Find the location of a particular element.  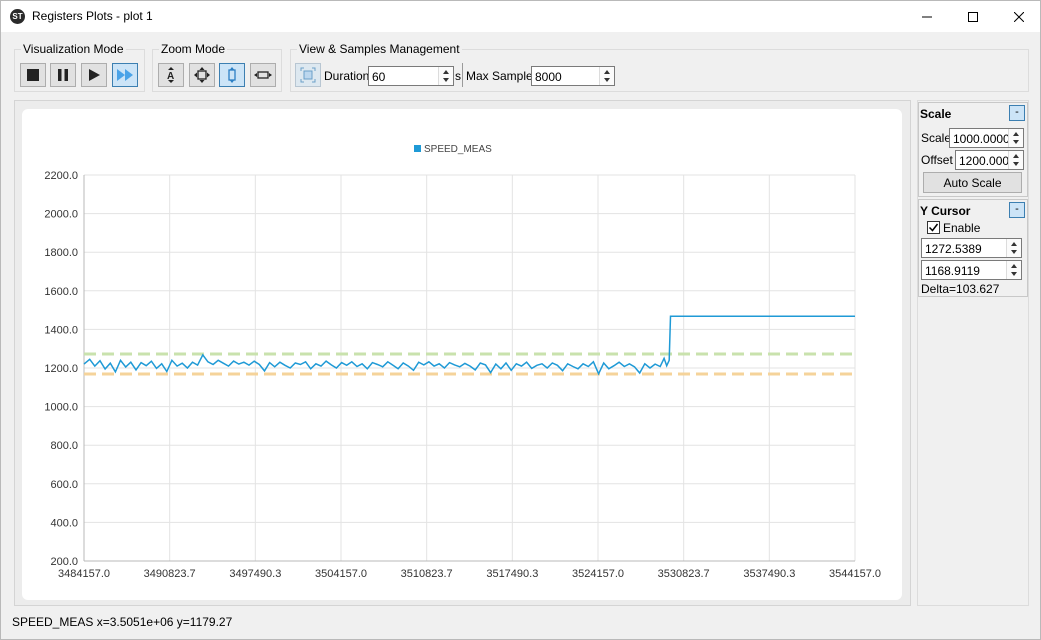

y-tick-label: 1200.0 is located at coordinates (61, 369).